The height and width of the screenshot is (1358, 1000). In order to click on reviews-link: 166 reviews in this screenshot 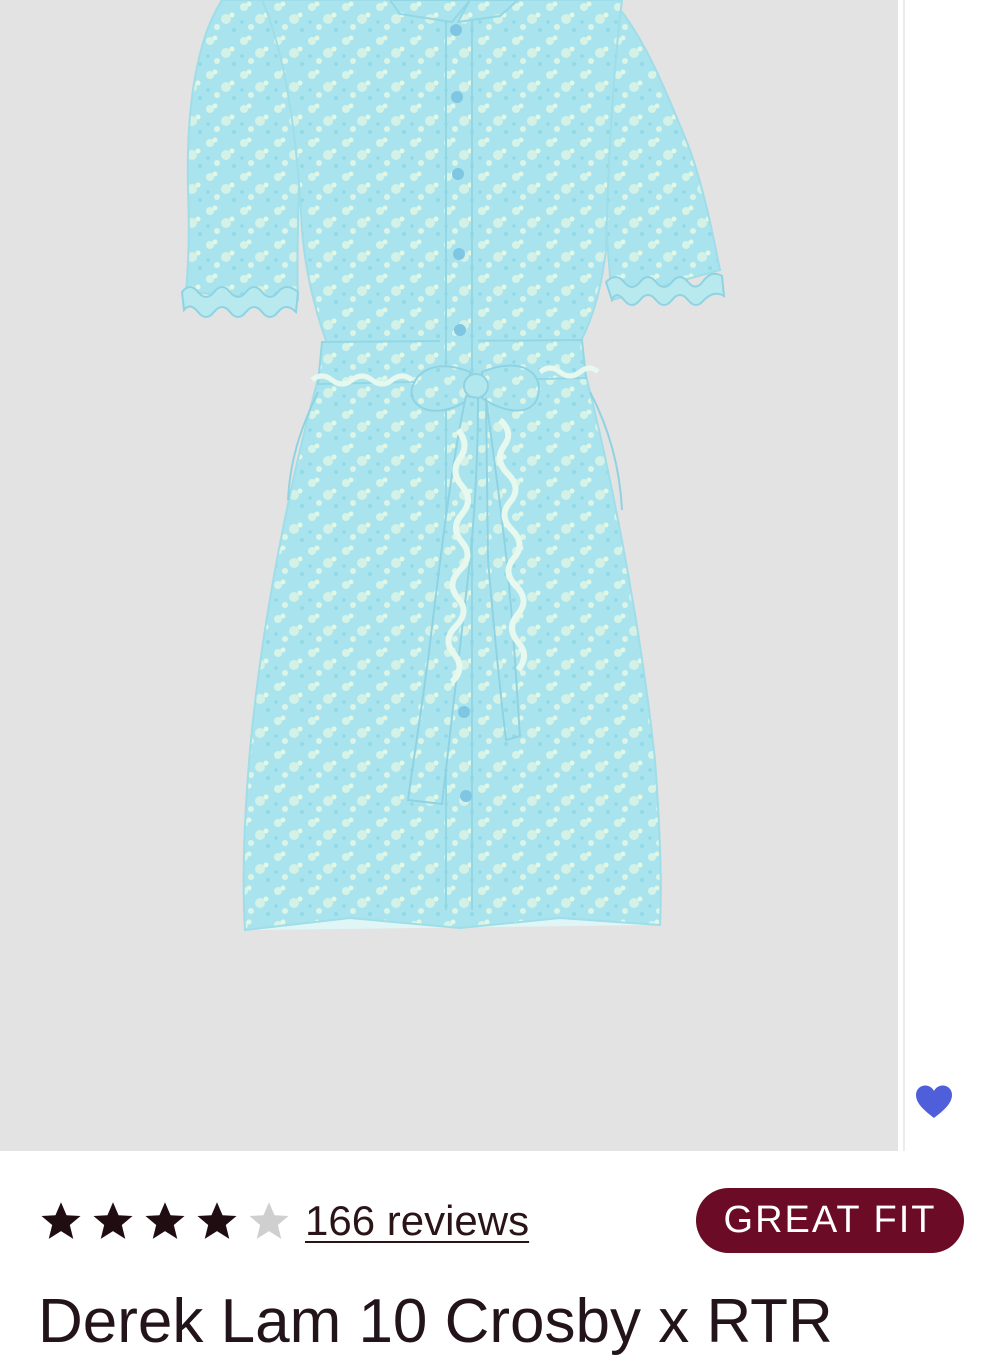, I will do `click(417, 1221)`.